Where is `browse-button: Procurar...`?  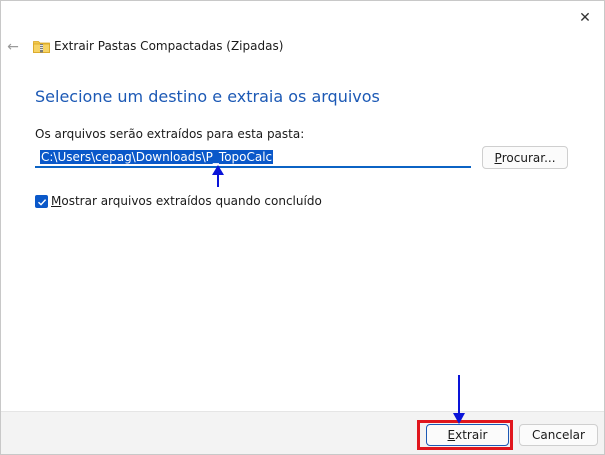
browse-button: Procurar... is located at coordinates (525, 157).